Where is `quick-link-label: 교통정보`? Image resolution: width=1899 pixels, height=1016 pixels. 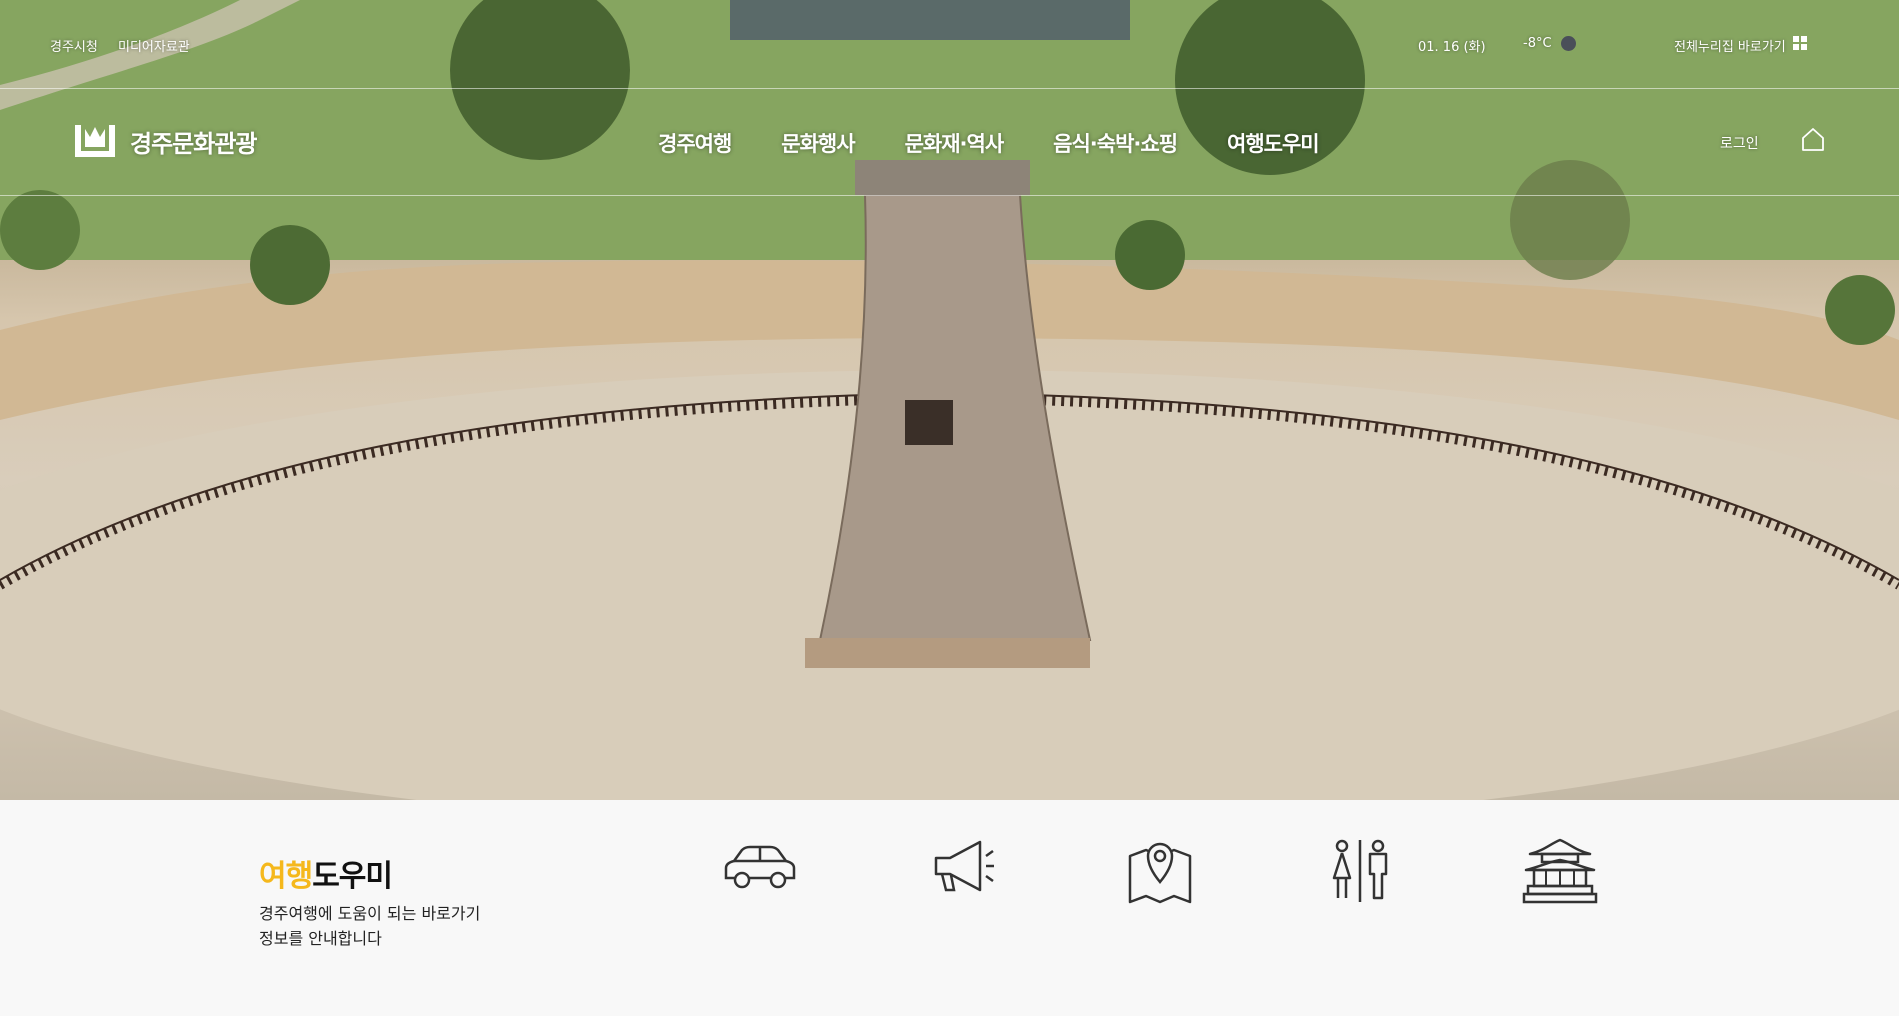
quick-link-label: 교통정보 is located at coordinates (760, 917).